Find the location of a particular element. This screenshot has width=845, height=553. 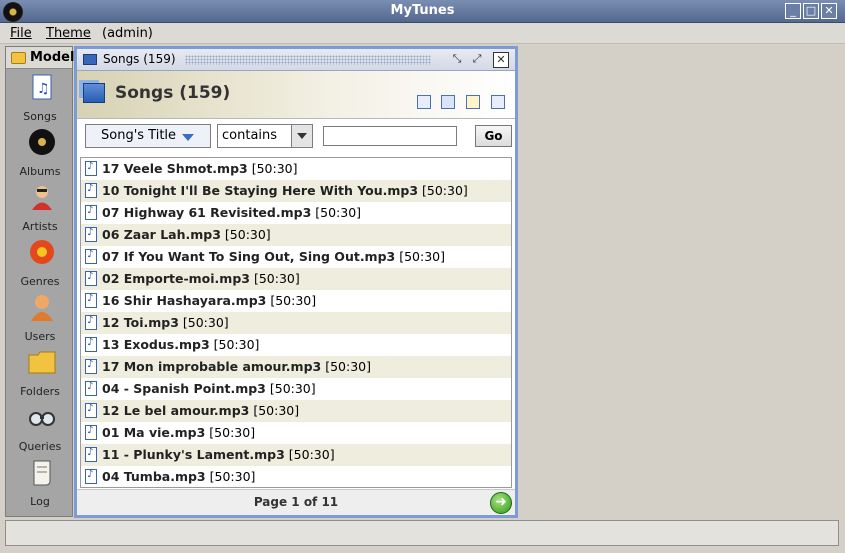

pager: Page 1 of 11 ➜ is located at coordinates (296, 502).